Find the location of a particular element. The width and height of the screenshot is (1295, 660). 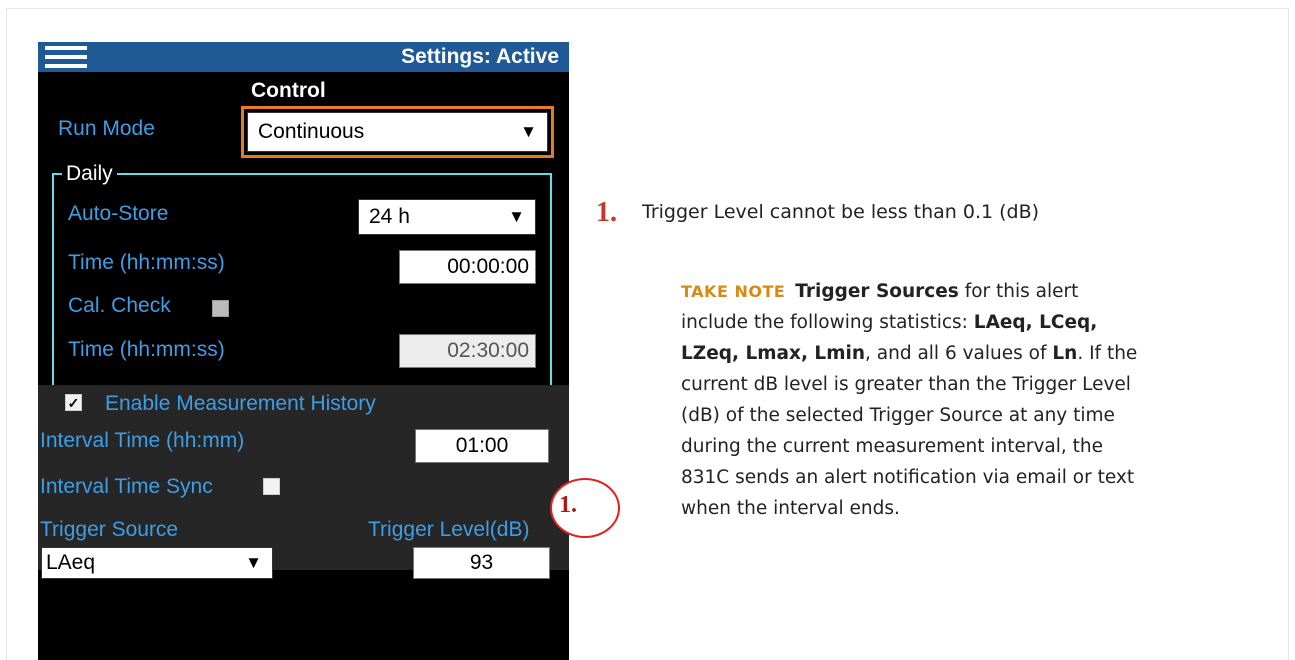

run-mode-value: Continuous is located at coordinates (311, 131).